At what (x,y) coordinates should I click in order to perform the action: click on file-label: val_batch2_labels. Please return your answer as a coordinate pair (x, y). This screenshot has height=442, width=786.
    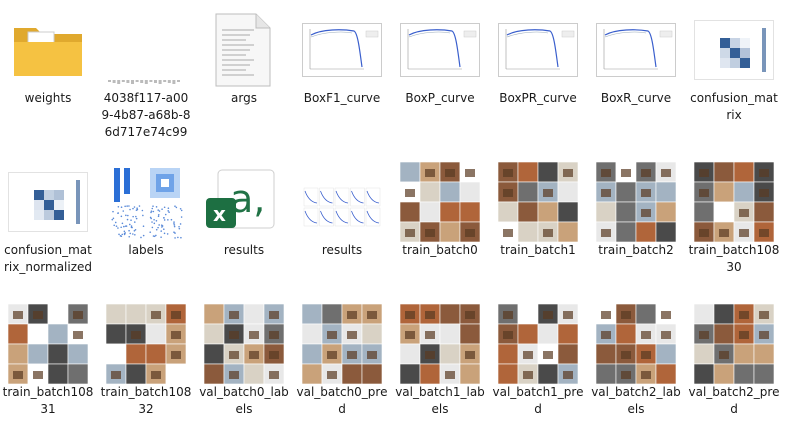
    Looking at the image, I should click on (636, 400).